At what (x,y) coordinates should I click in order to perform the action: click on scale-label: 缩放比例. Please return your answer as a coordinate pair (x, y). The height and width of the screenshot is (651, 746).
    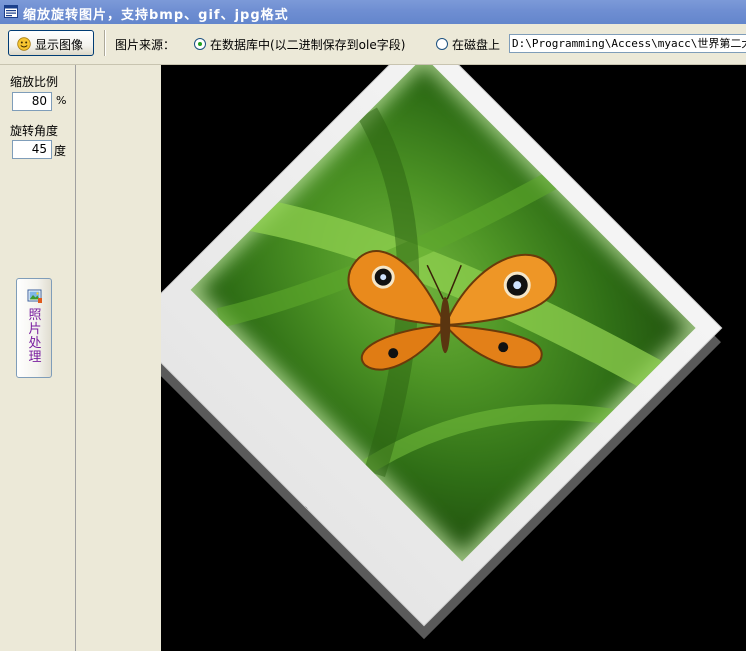
    Looking at the image, I should click on (34, 82).